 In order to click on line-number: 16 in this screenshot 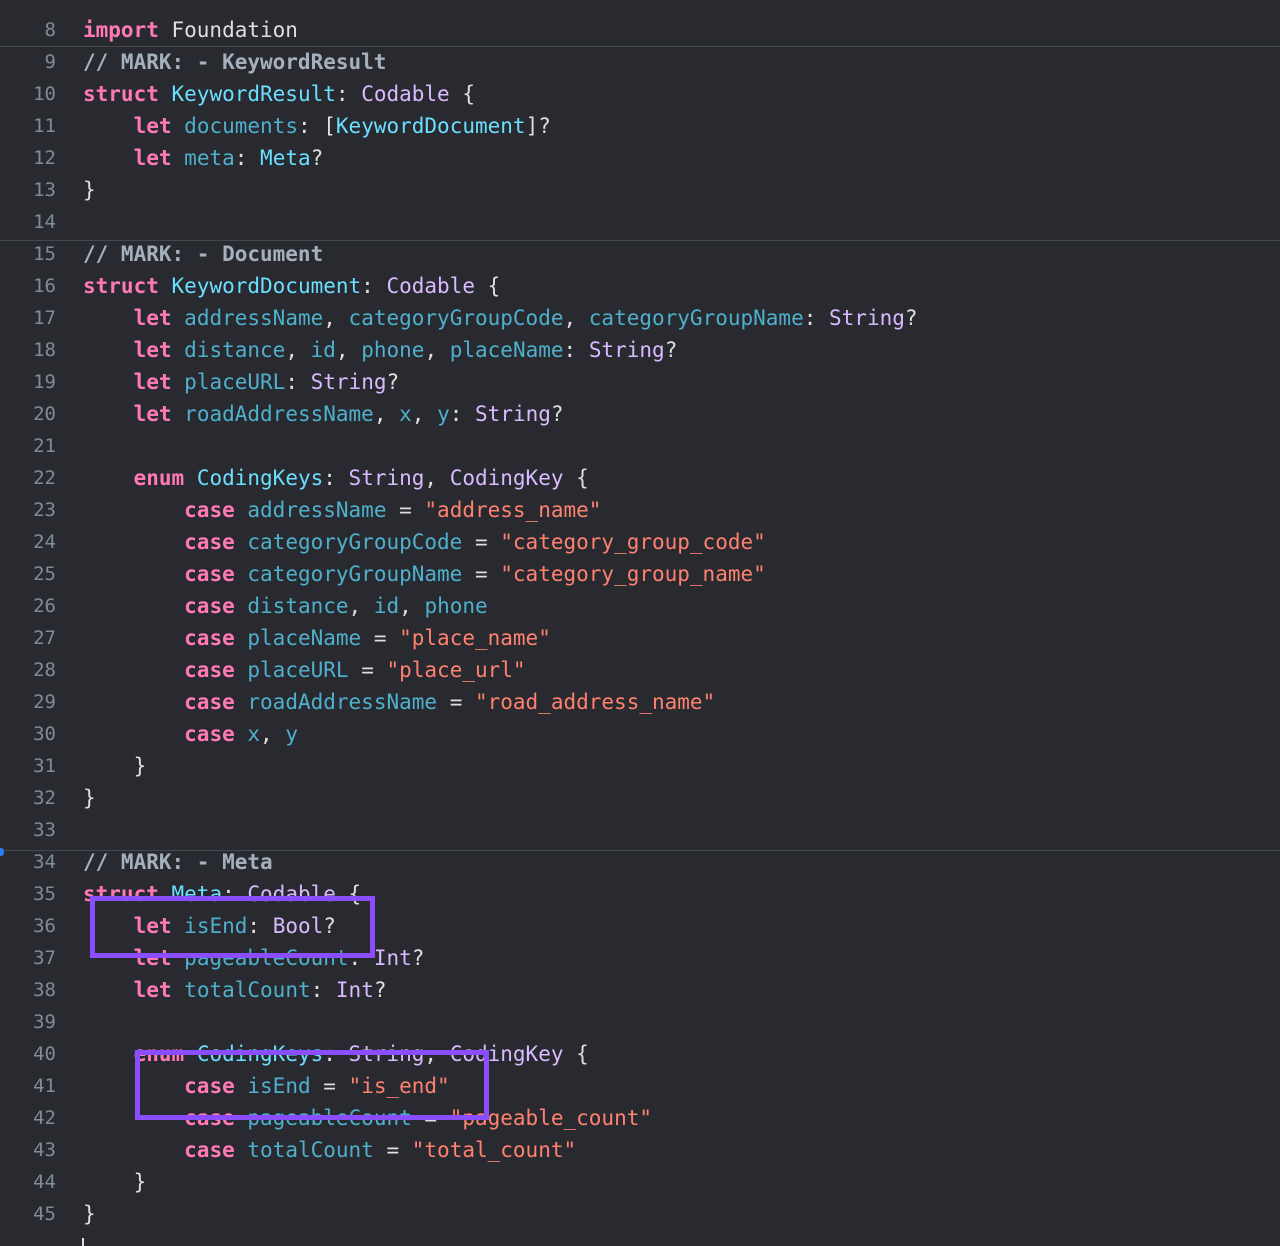, I will do `click(44, 286)`.